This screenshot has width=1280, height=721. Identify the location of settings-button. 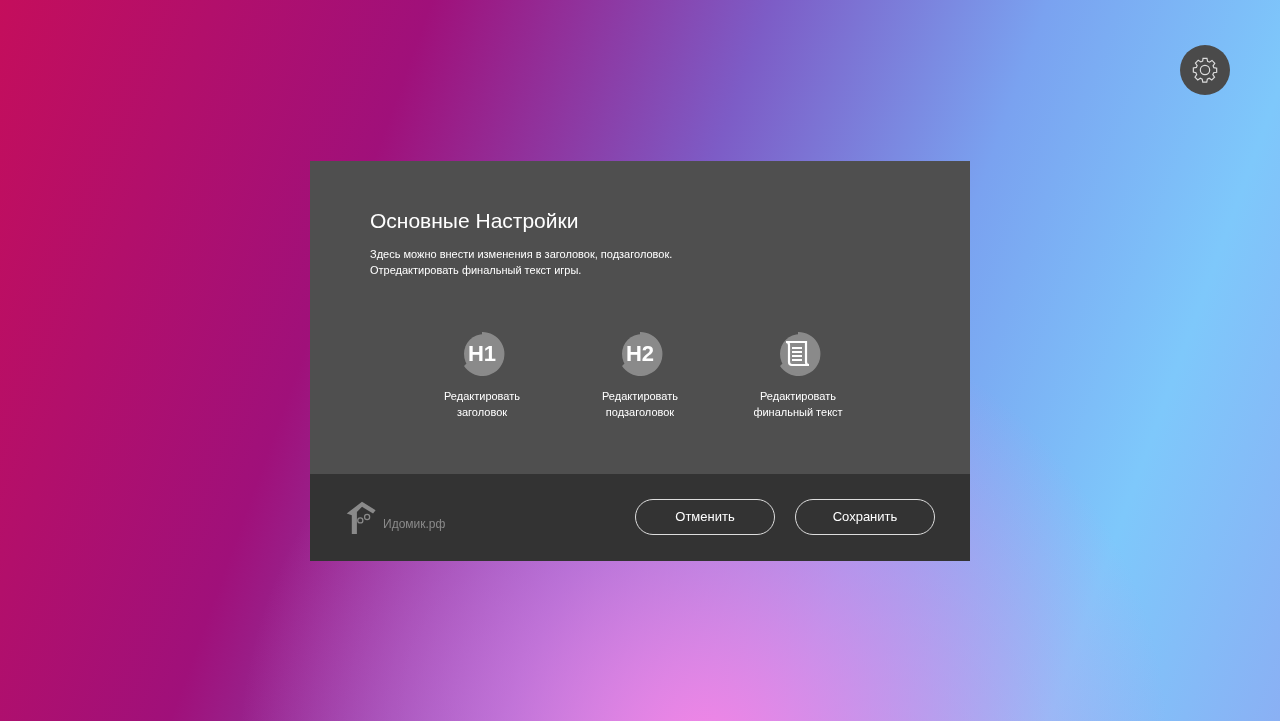
(1205, 70).